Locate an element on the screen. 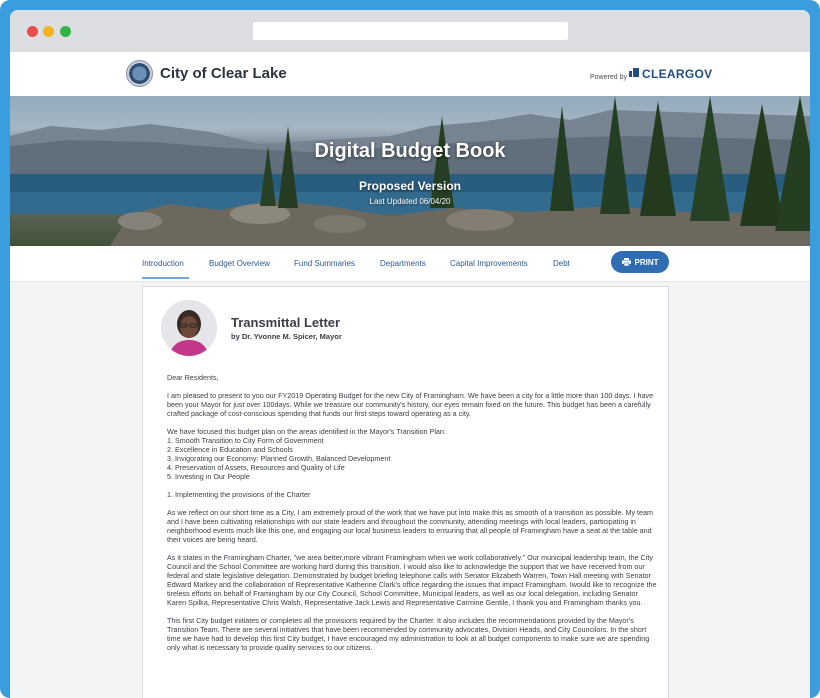 The width and height of the screenshot is (820, 698). nav-introduction: Introduction is located at coordinates (163, 263).